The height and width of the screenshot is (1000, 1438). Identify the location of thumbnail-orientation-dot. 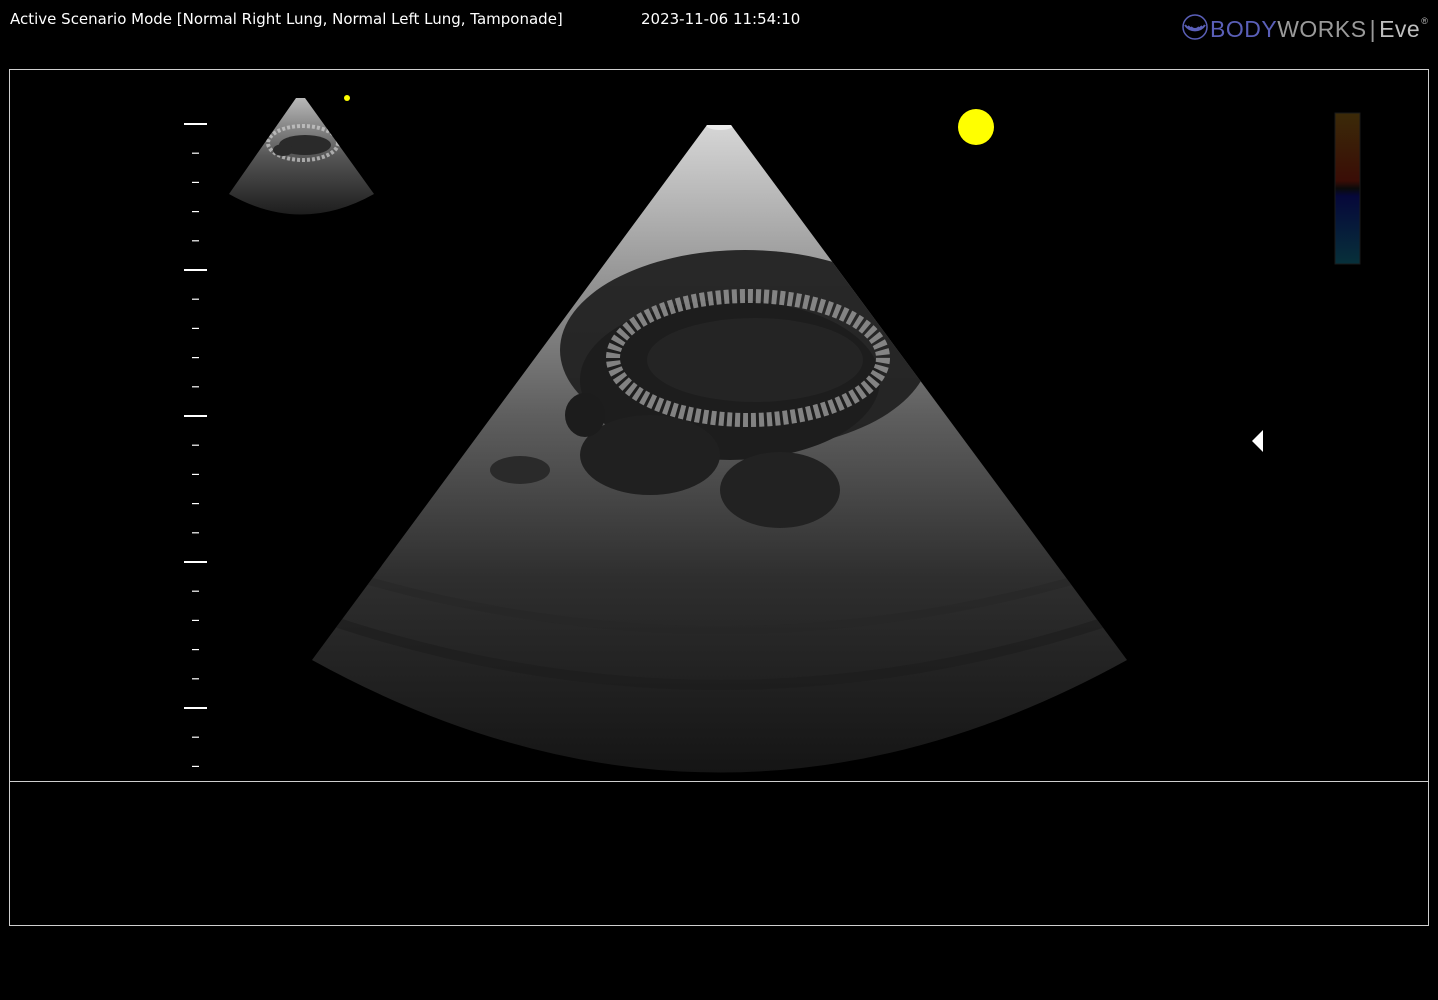
(347, 98).